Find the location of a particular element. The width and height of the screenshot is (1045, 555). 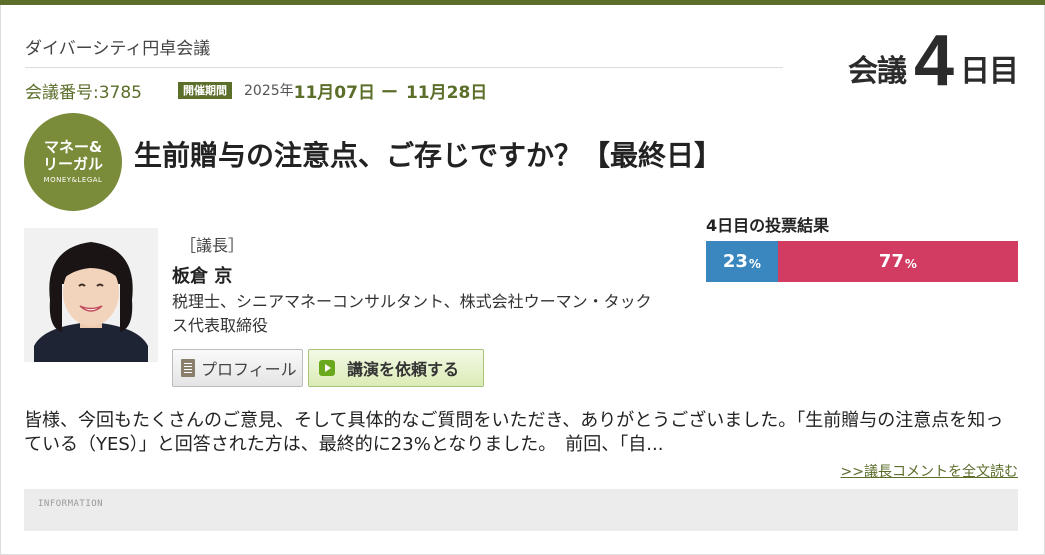

chair-name: 板倉 京 is located at coordinates (202, 276).